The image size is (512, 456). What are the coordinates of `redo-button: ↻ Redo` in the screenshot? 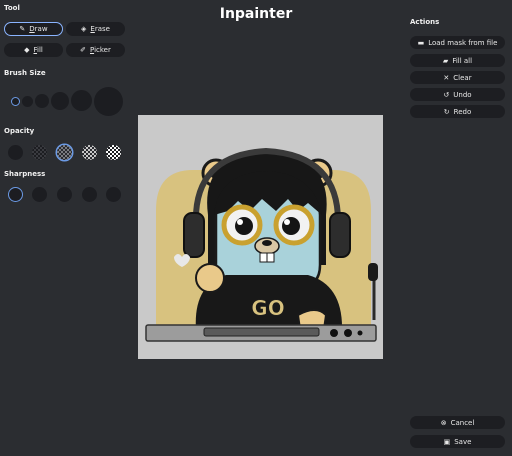 It's located at (457, 111).